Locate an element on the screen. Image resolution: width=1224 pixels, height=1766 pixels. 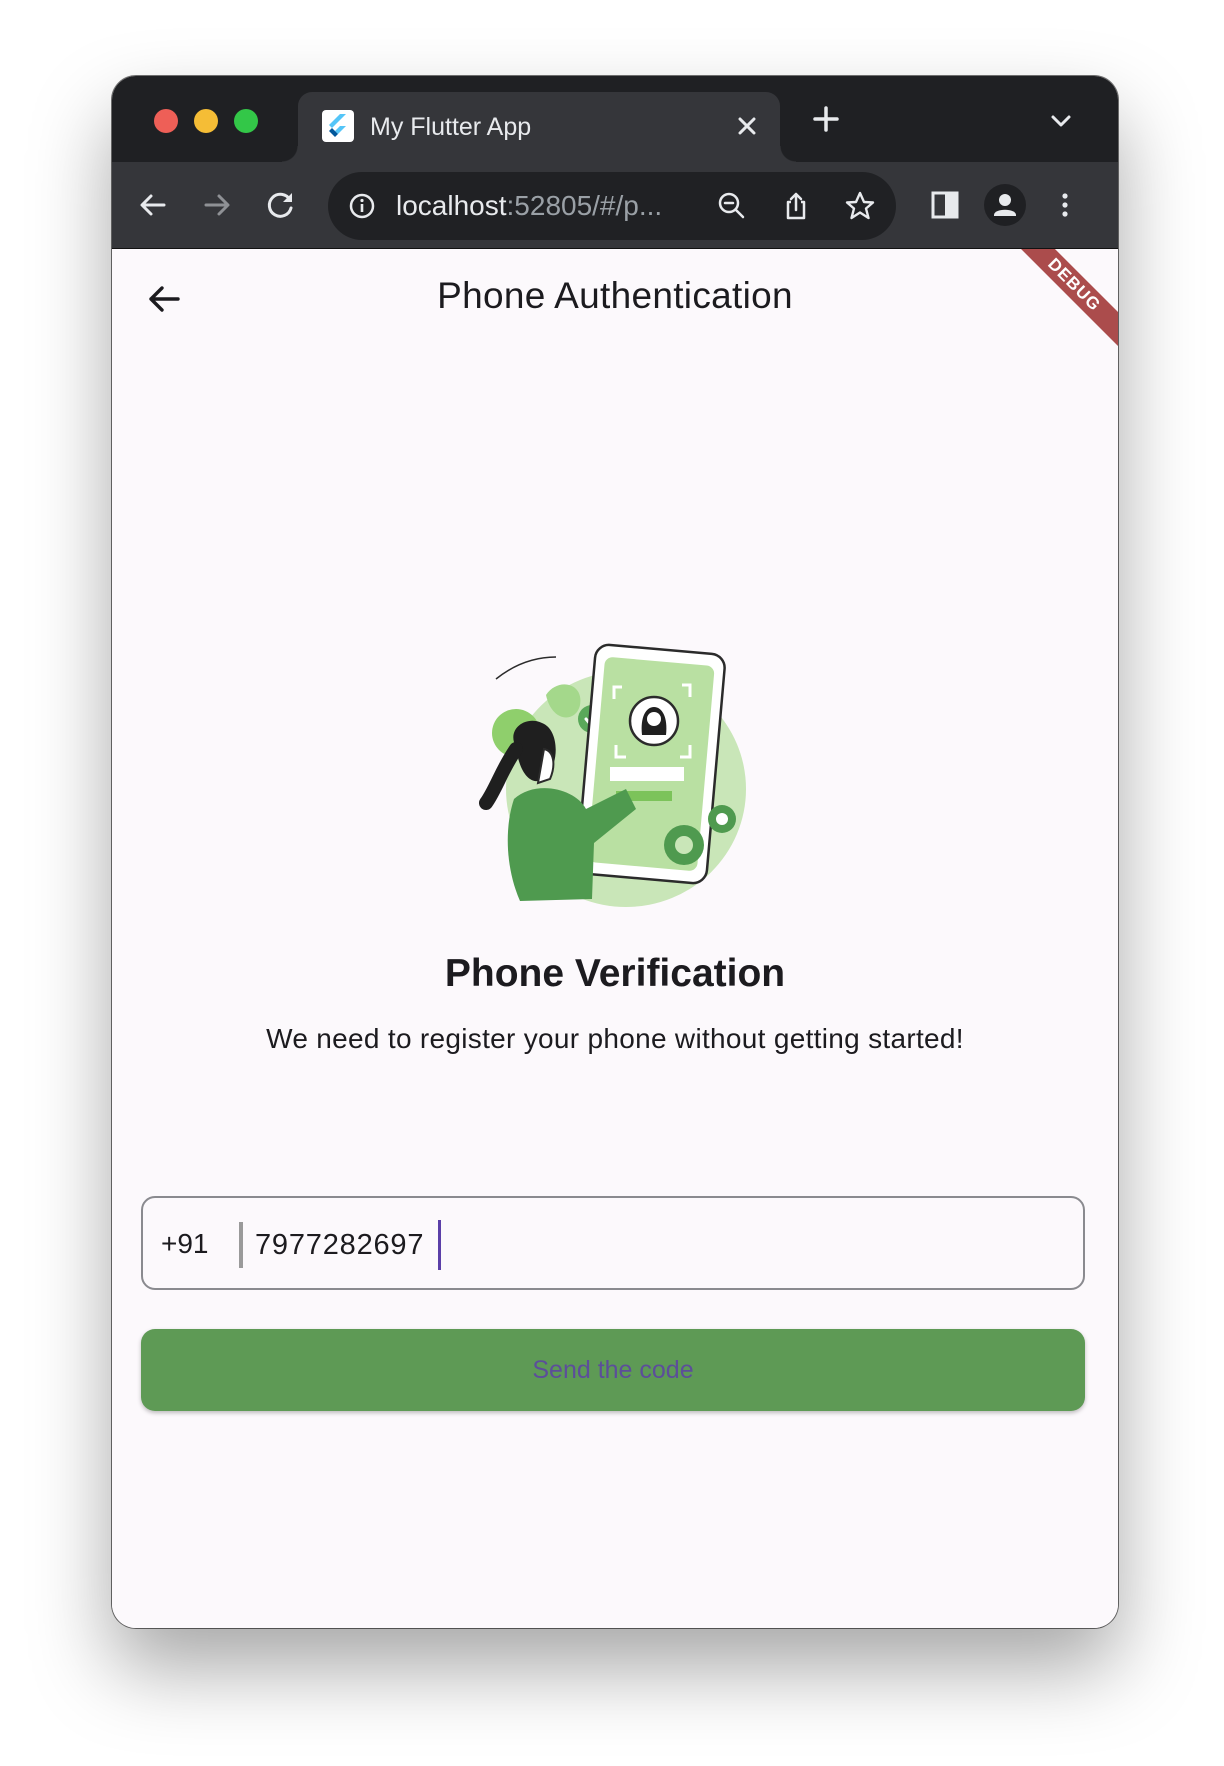
browser-tab: My Flutter App is located at coordinates (539, 127).